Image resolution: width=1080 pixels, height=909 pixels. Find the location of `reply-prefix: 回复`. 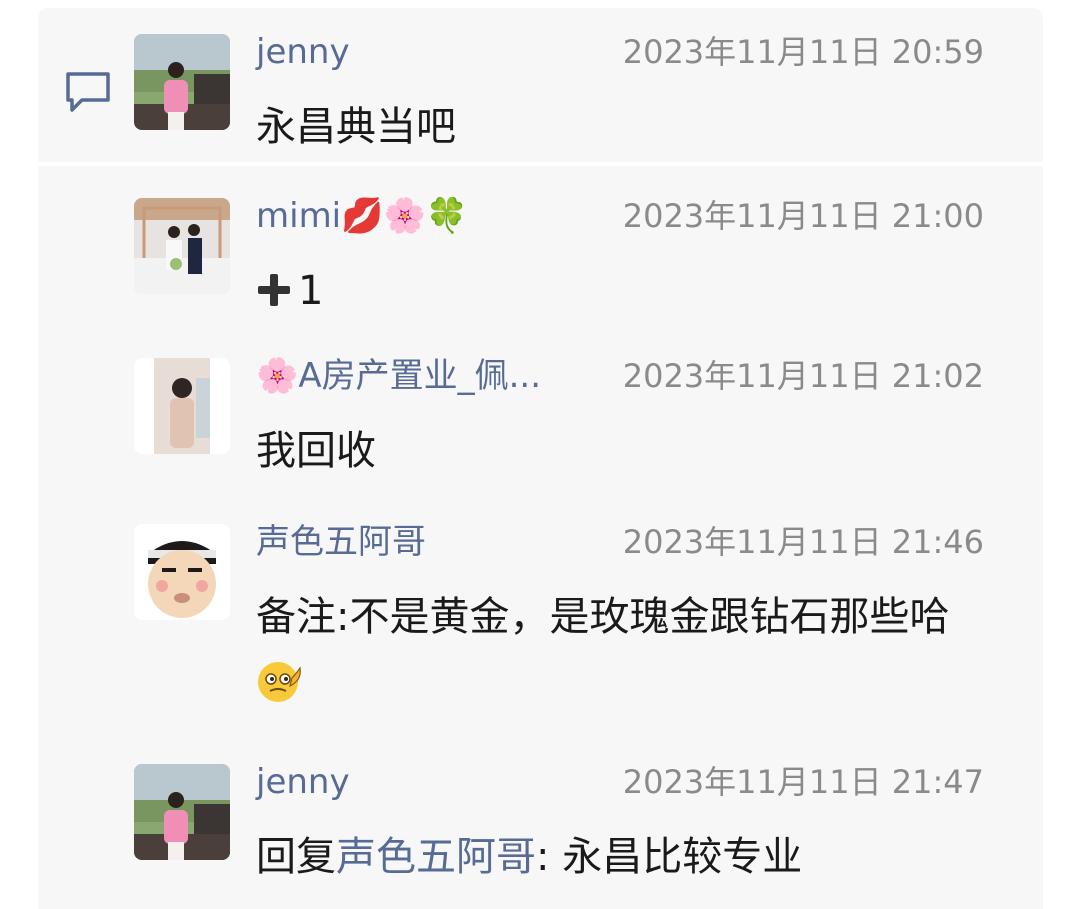

reply-prefix: 回复 is located at coordinates (296, 857).